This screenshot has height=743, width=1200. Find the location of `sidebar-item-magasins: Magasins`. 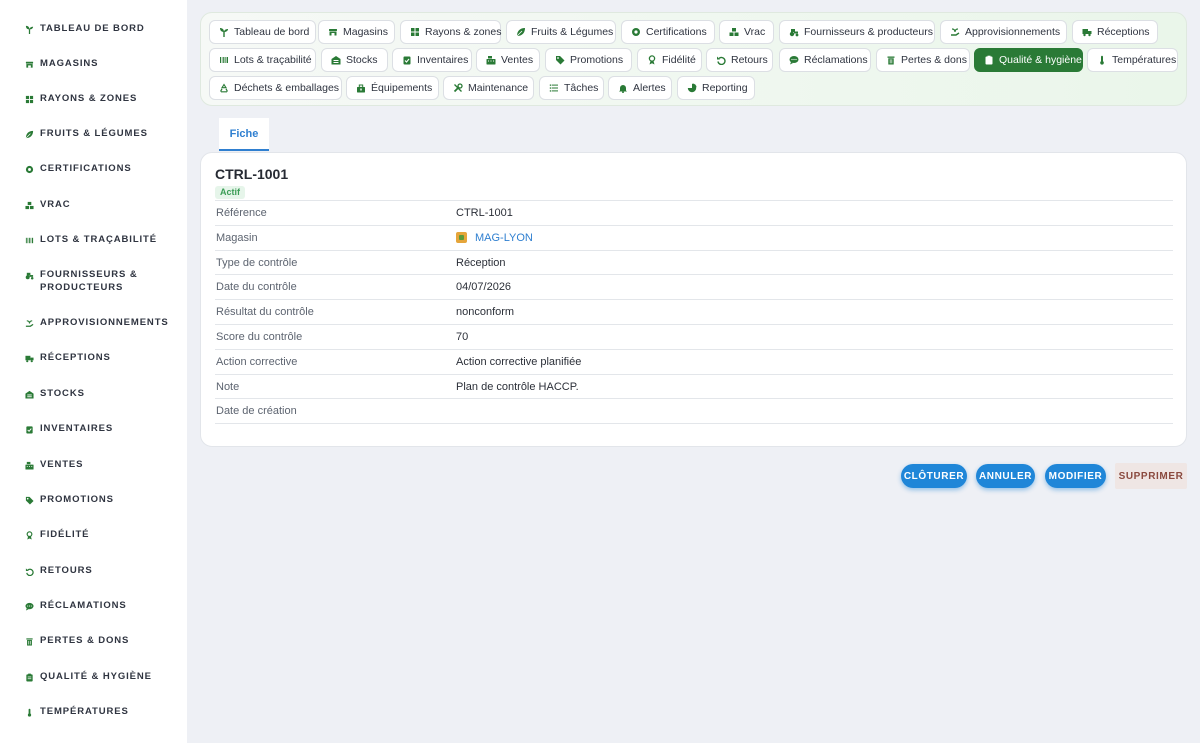

sidebar-item-magasins: Magasins is located at coordinates (93, 63).